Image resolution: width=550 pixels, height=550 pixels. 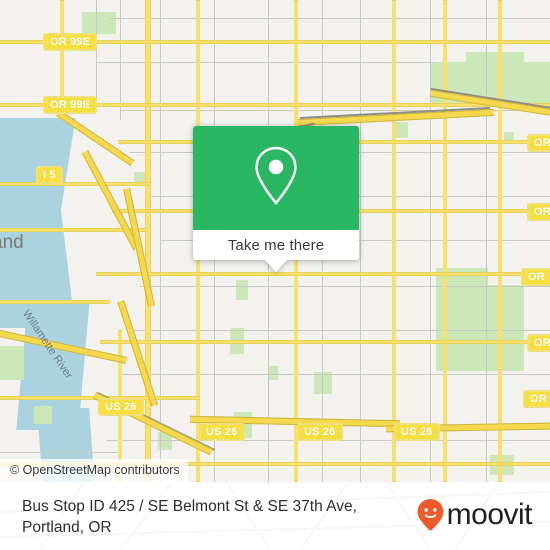 I want to click on popup-header, so click(x=276, y=178).